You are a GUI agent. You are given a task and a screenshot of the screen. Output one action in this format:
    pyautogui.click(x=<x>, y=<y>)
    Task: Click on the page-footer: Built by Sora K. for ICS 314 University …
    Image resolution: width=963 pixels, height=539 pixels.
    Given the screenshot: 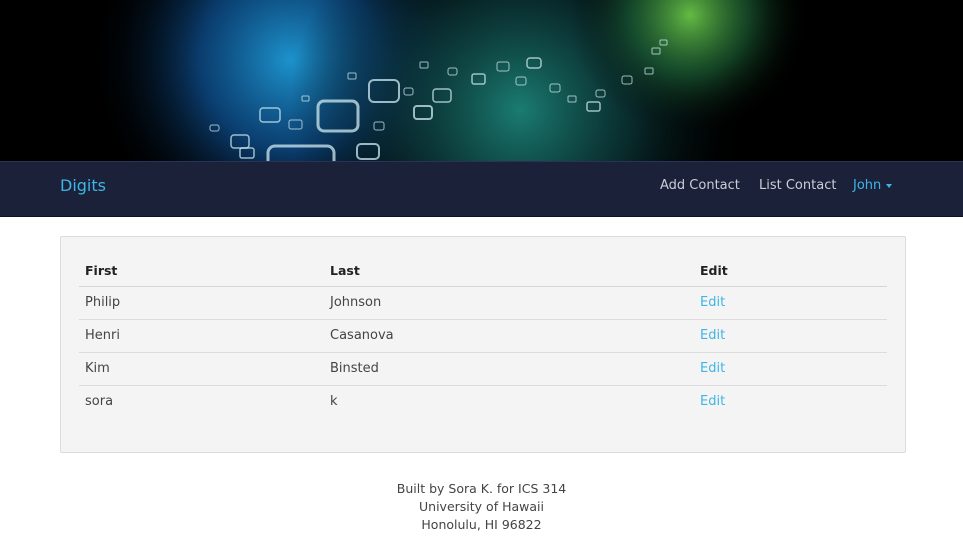 What is the action you would take?
    pyautogui.click(x=481, y=507)
    